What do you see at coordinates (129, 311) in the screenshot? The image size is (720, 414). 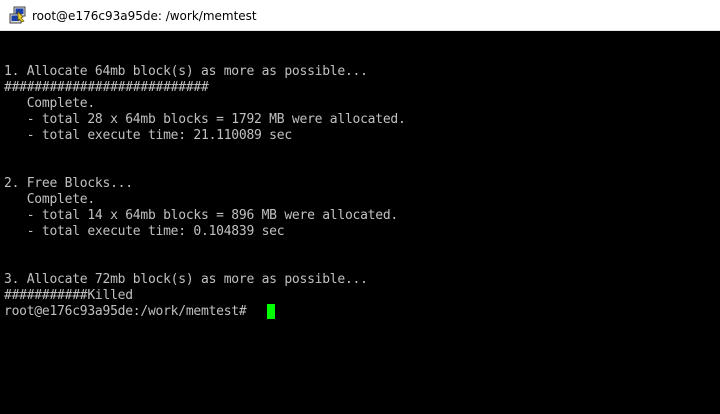 I see `shell-prompt: root@e176c93a95de:/work/memtest#` at bounding box center [129, 311].